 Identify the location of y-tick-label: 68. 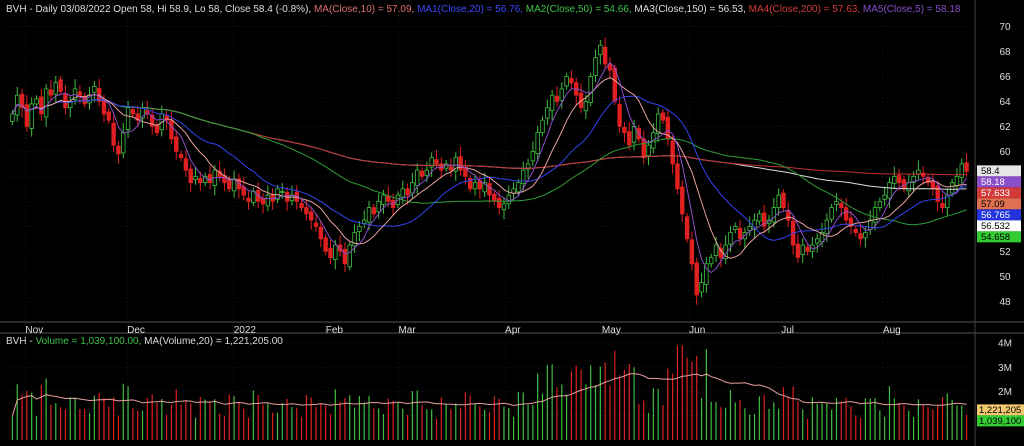
(1005, 52).